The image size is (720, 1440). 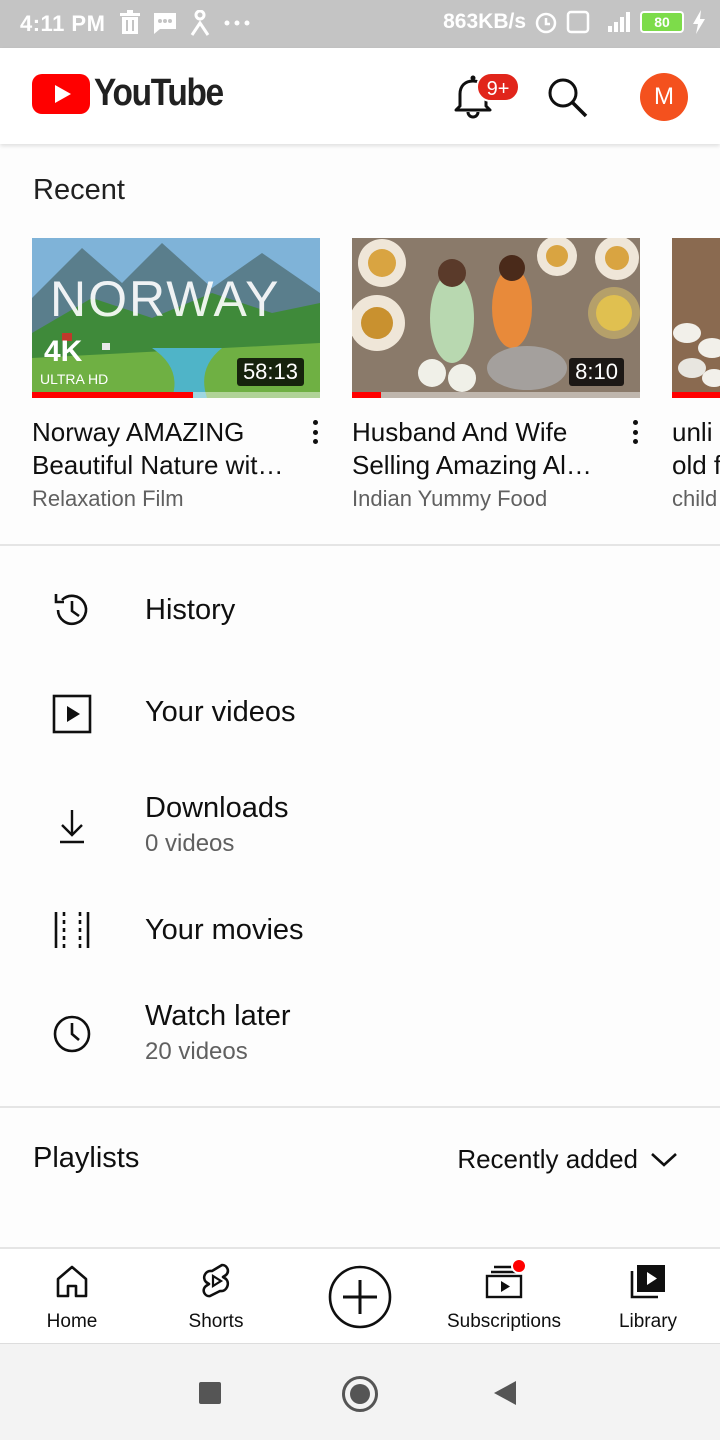 What do you see at coordinates (159, 93) in the screenshot?
I see `app-name: YouTube` at bounding box center [159, 93].